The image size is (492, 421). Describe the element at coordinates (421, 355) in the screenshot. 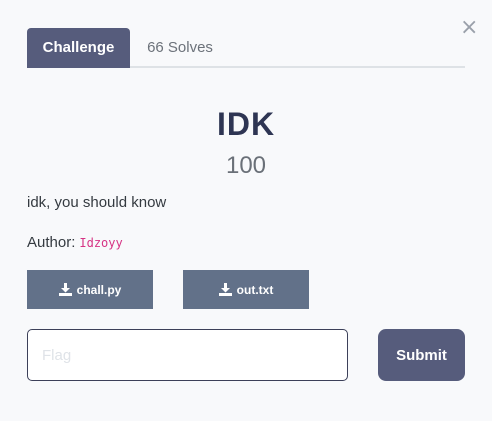

I see `submit-button: Submit` at that location.